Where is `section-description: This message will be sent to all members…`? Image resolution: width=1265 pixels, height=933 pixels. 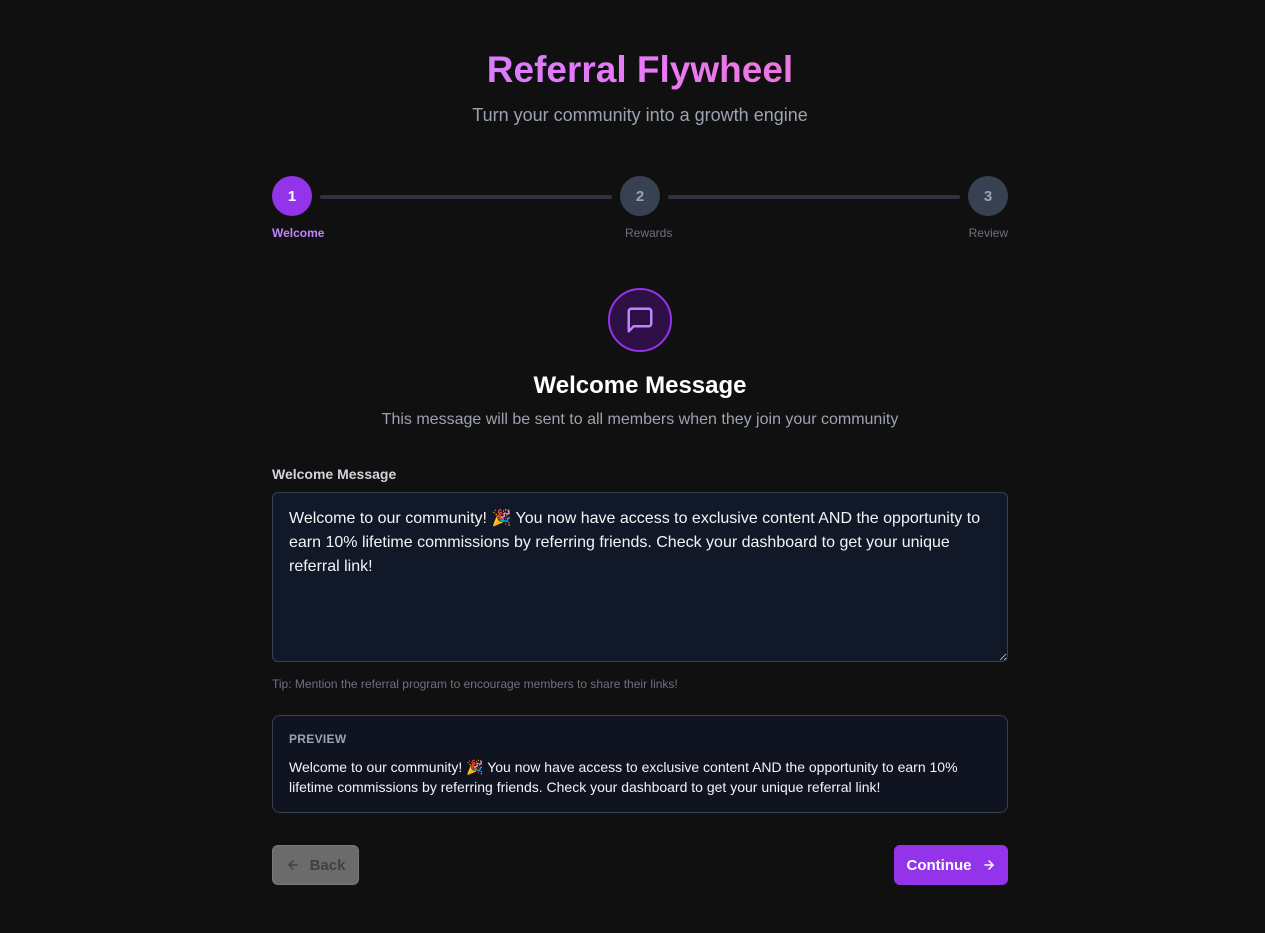 section-description: This message will be sent to all members… is located at coordinates (640, 419).